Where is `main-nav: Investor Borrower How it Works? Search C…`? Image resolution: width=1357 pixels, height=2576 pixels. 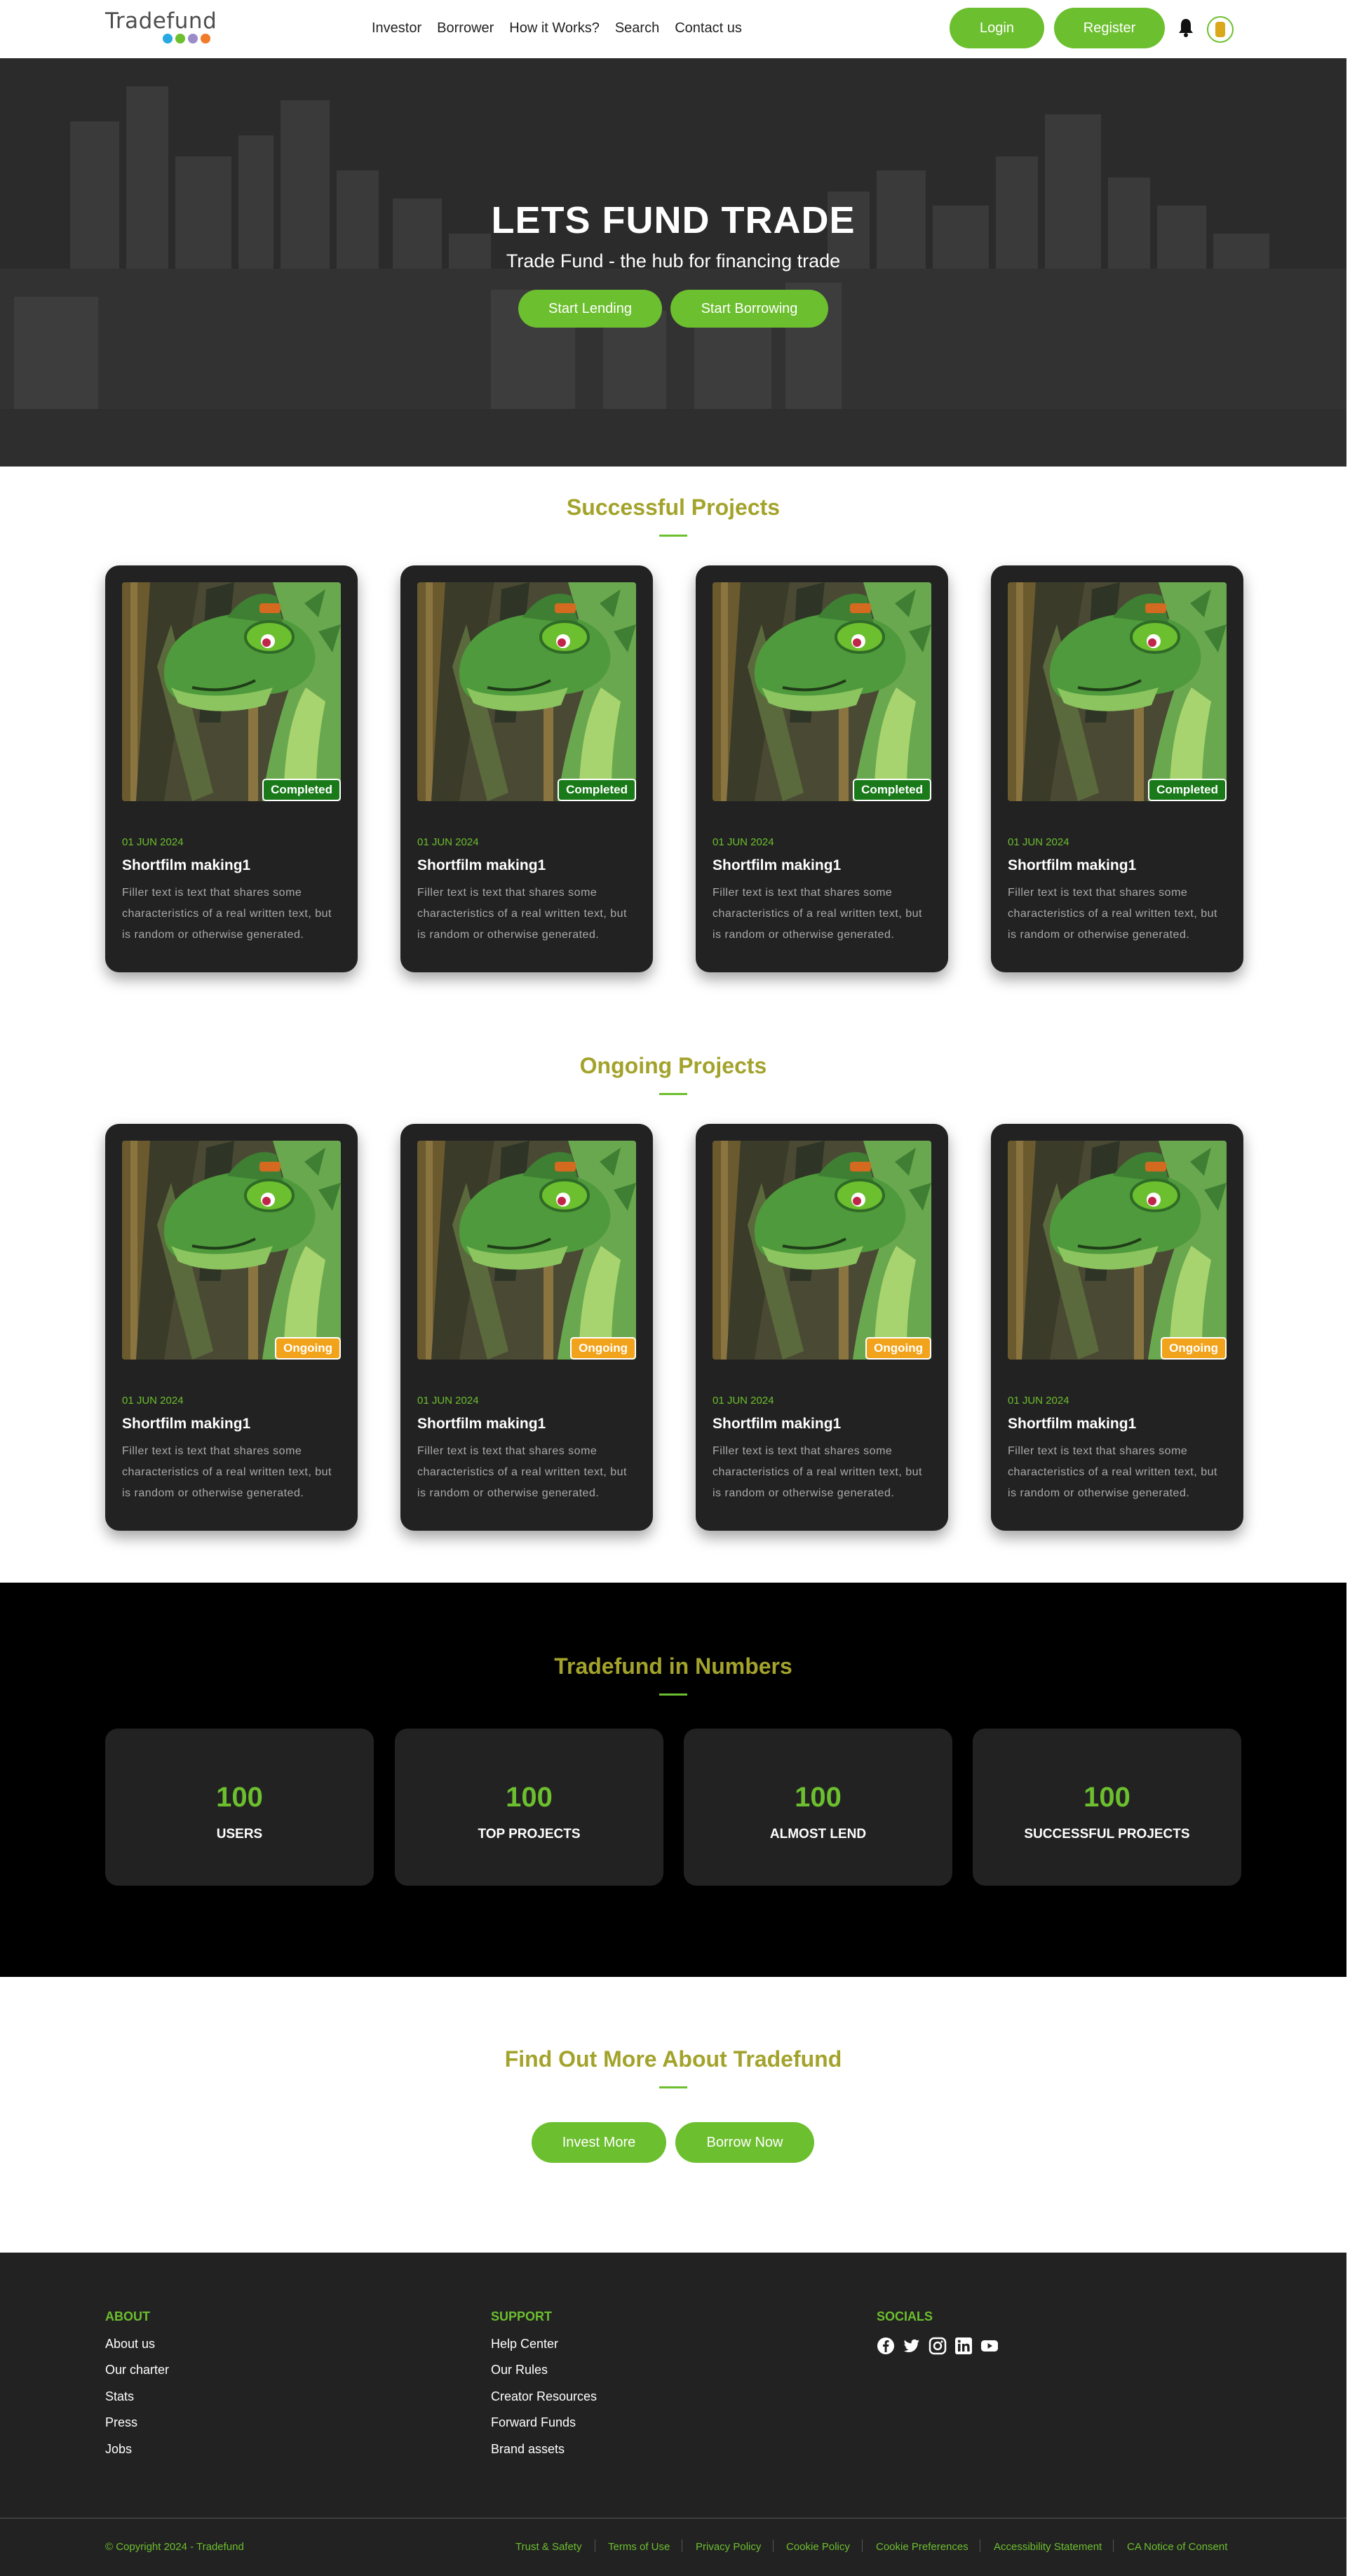 main-nav: Investor Borrower How it Works? Search C… is located at coordinates (557, 28).